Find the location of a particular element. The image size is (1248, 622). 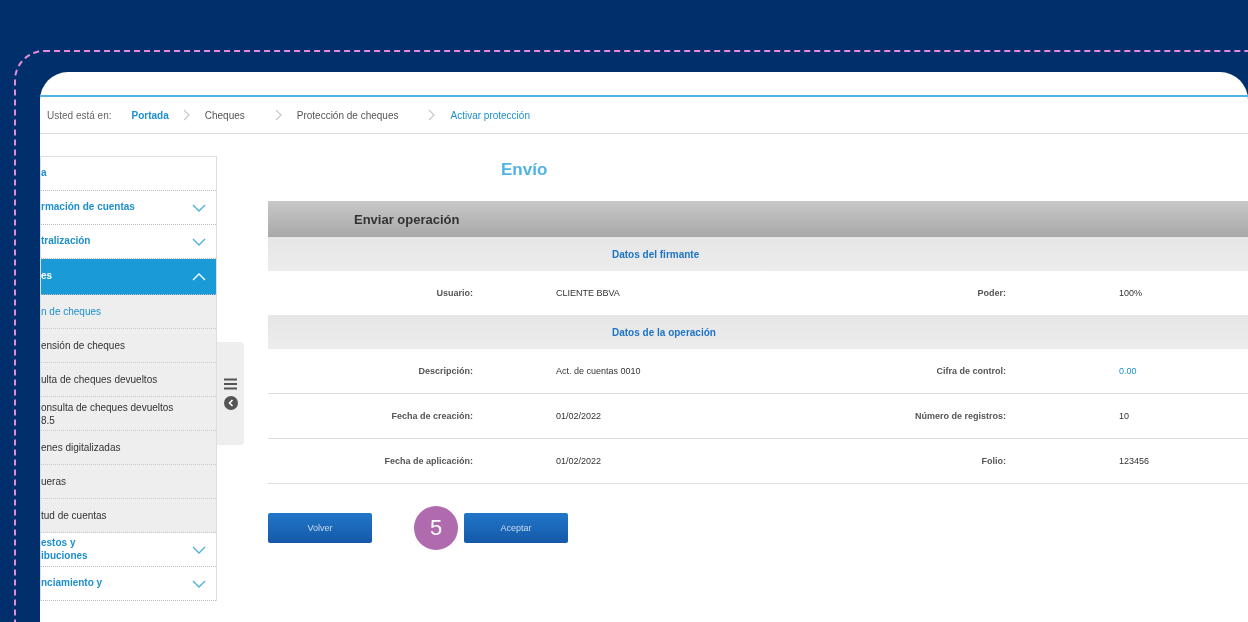

field-label: Fecha de aplicación: is located at coordinates (428, 461).